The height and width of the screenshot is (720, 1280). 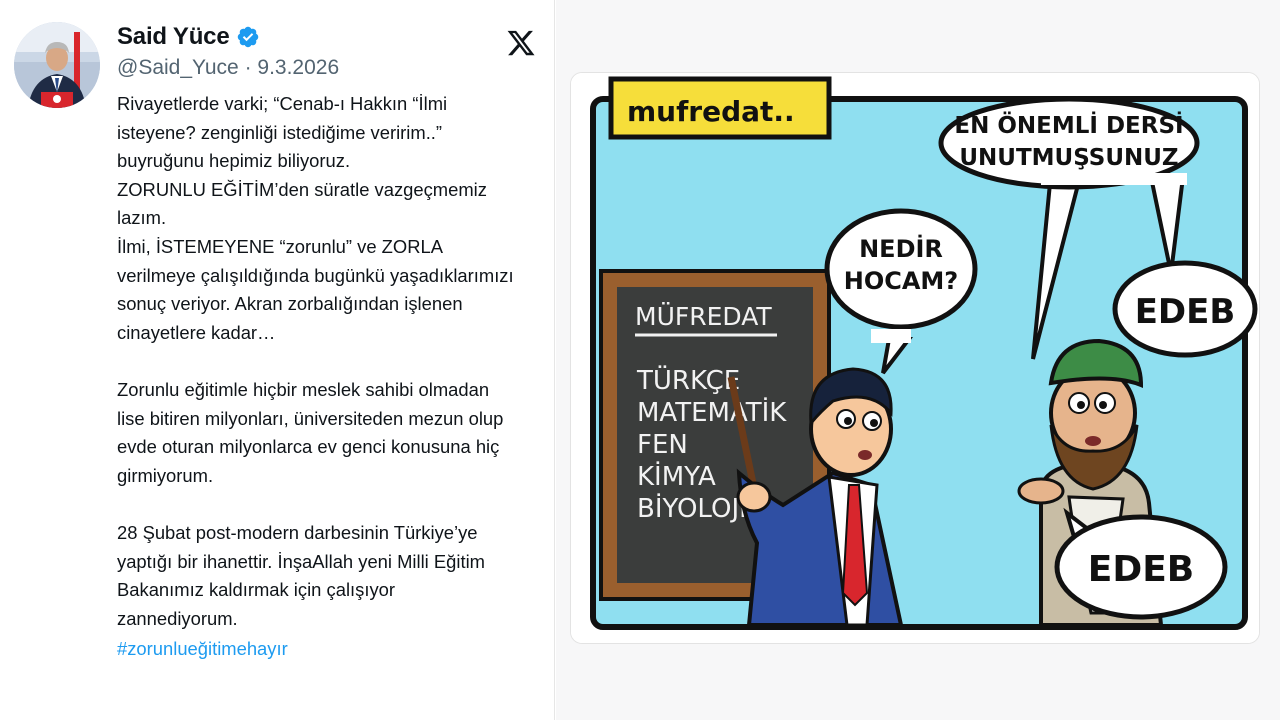 What do you see at coordinates (521, 43) in the screenshot?
I see `x-logo-icon` at bounding box center [521, 43].